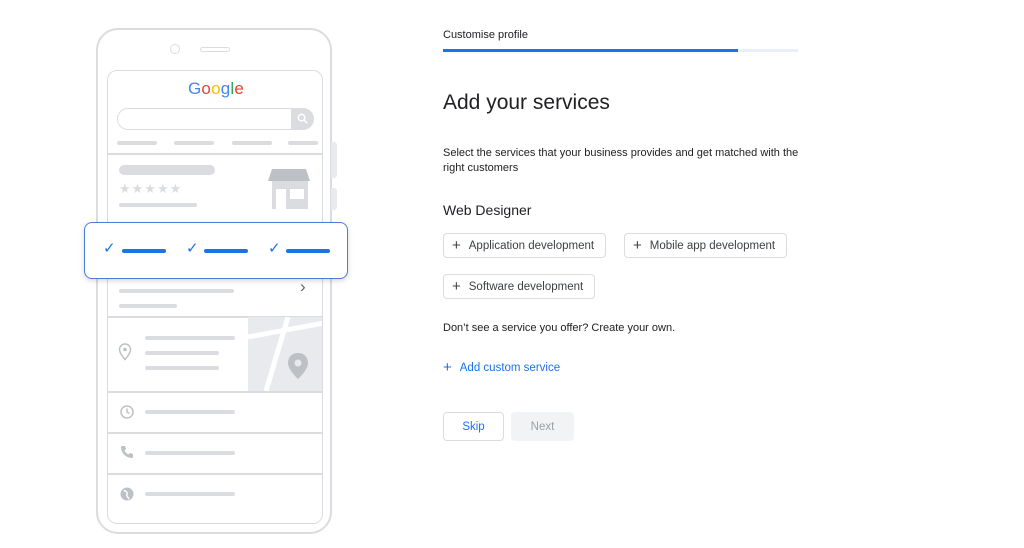 This screenshot has width=1024, height=548. Describe the element at coordinates (334, 160) in the screenshot. I see `phone-side-button` at that location.